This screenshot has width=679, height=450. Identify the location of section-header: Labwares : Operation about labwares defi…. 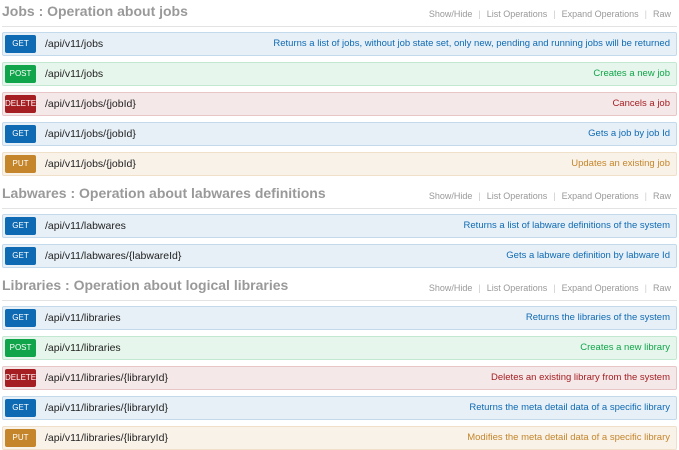
(339, 195).